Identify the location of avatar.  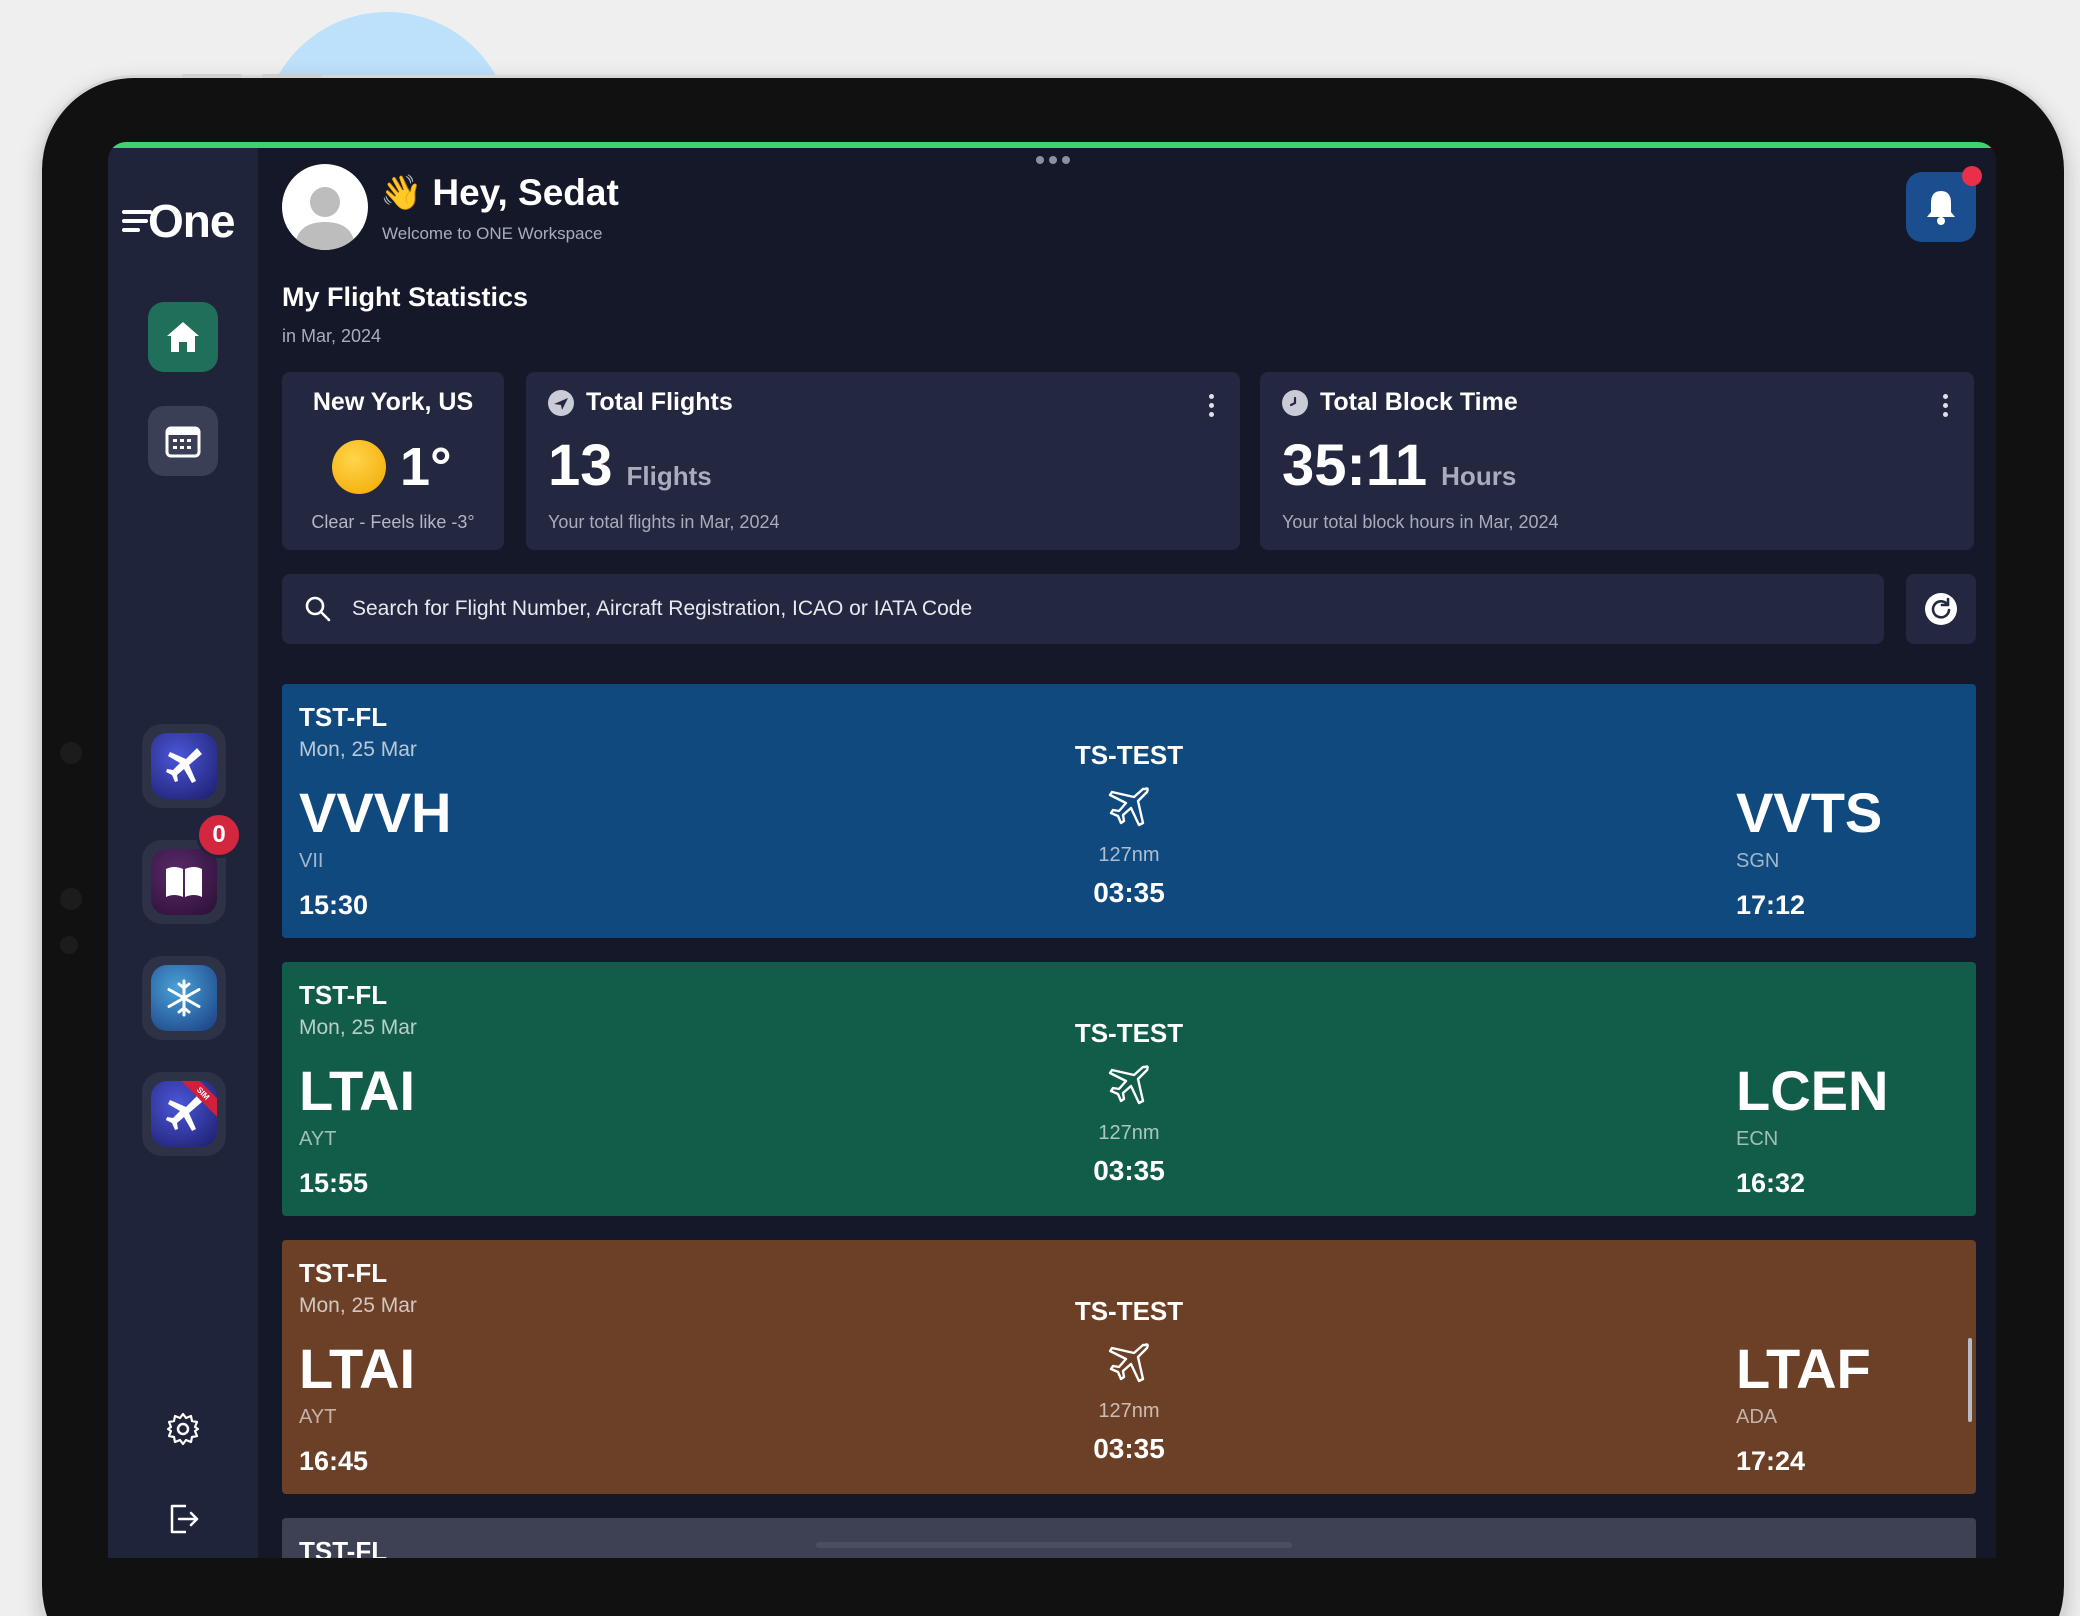
(325, 207).